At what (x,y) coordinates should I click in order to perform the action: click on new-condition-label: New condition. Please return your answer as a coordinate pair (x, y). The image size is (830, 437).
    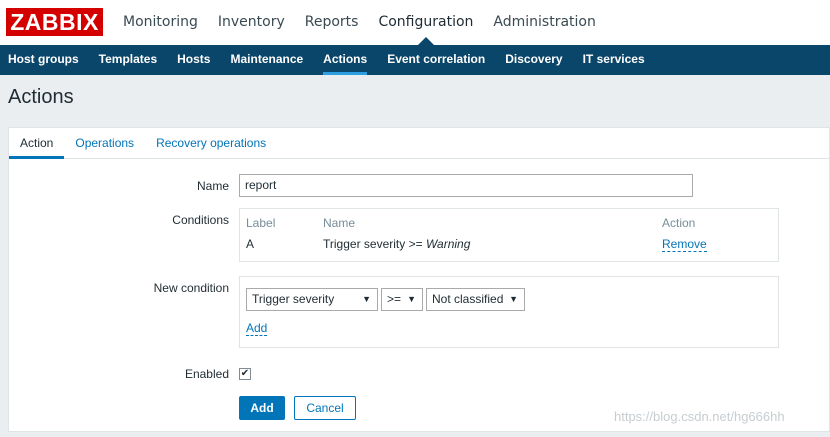
    Looking at the image, I should click on (191, 288).